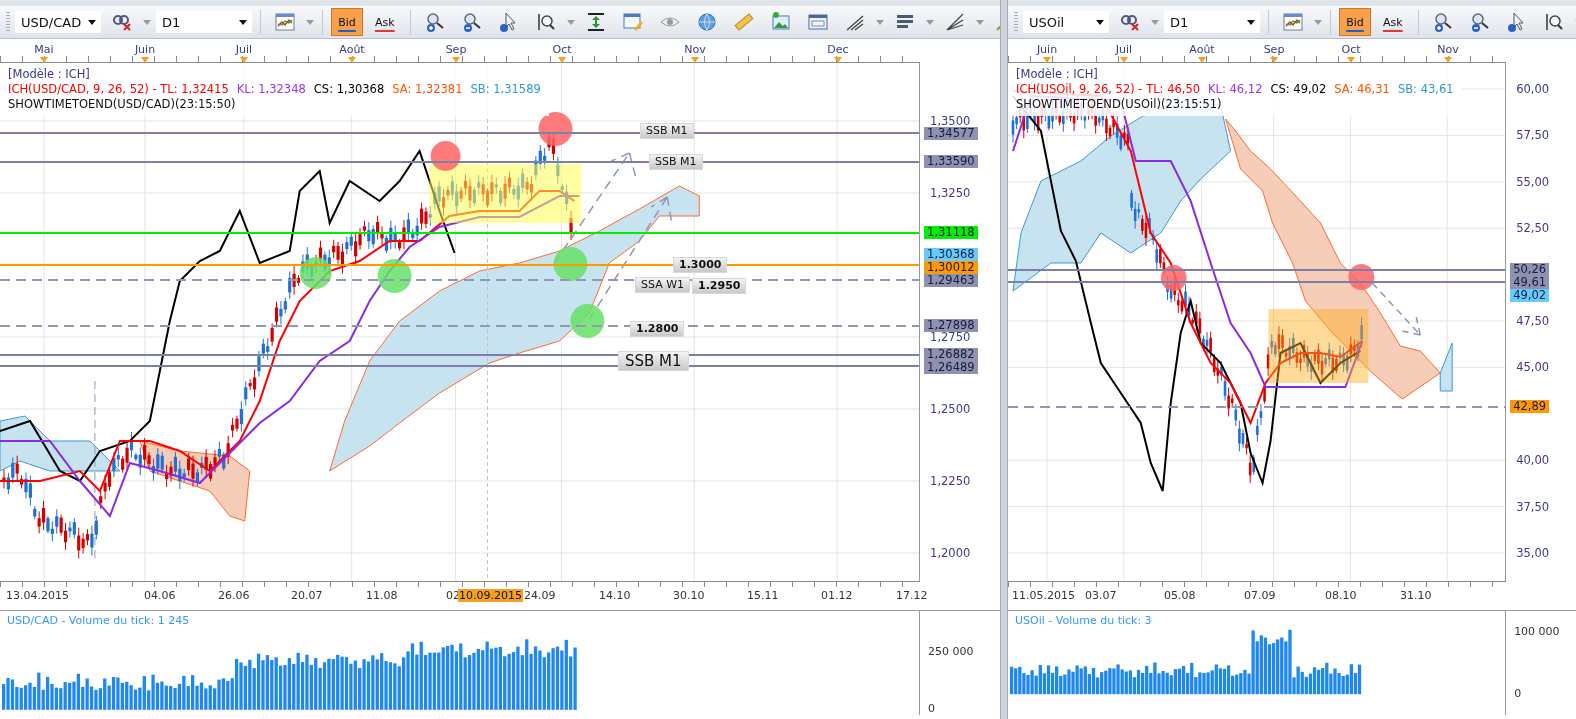 This screenshot has width=1576, height=719. I want to click on price-label: 1,31118, so click(951, 233).